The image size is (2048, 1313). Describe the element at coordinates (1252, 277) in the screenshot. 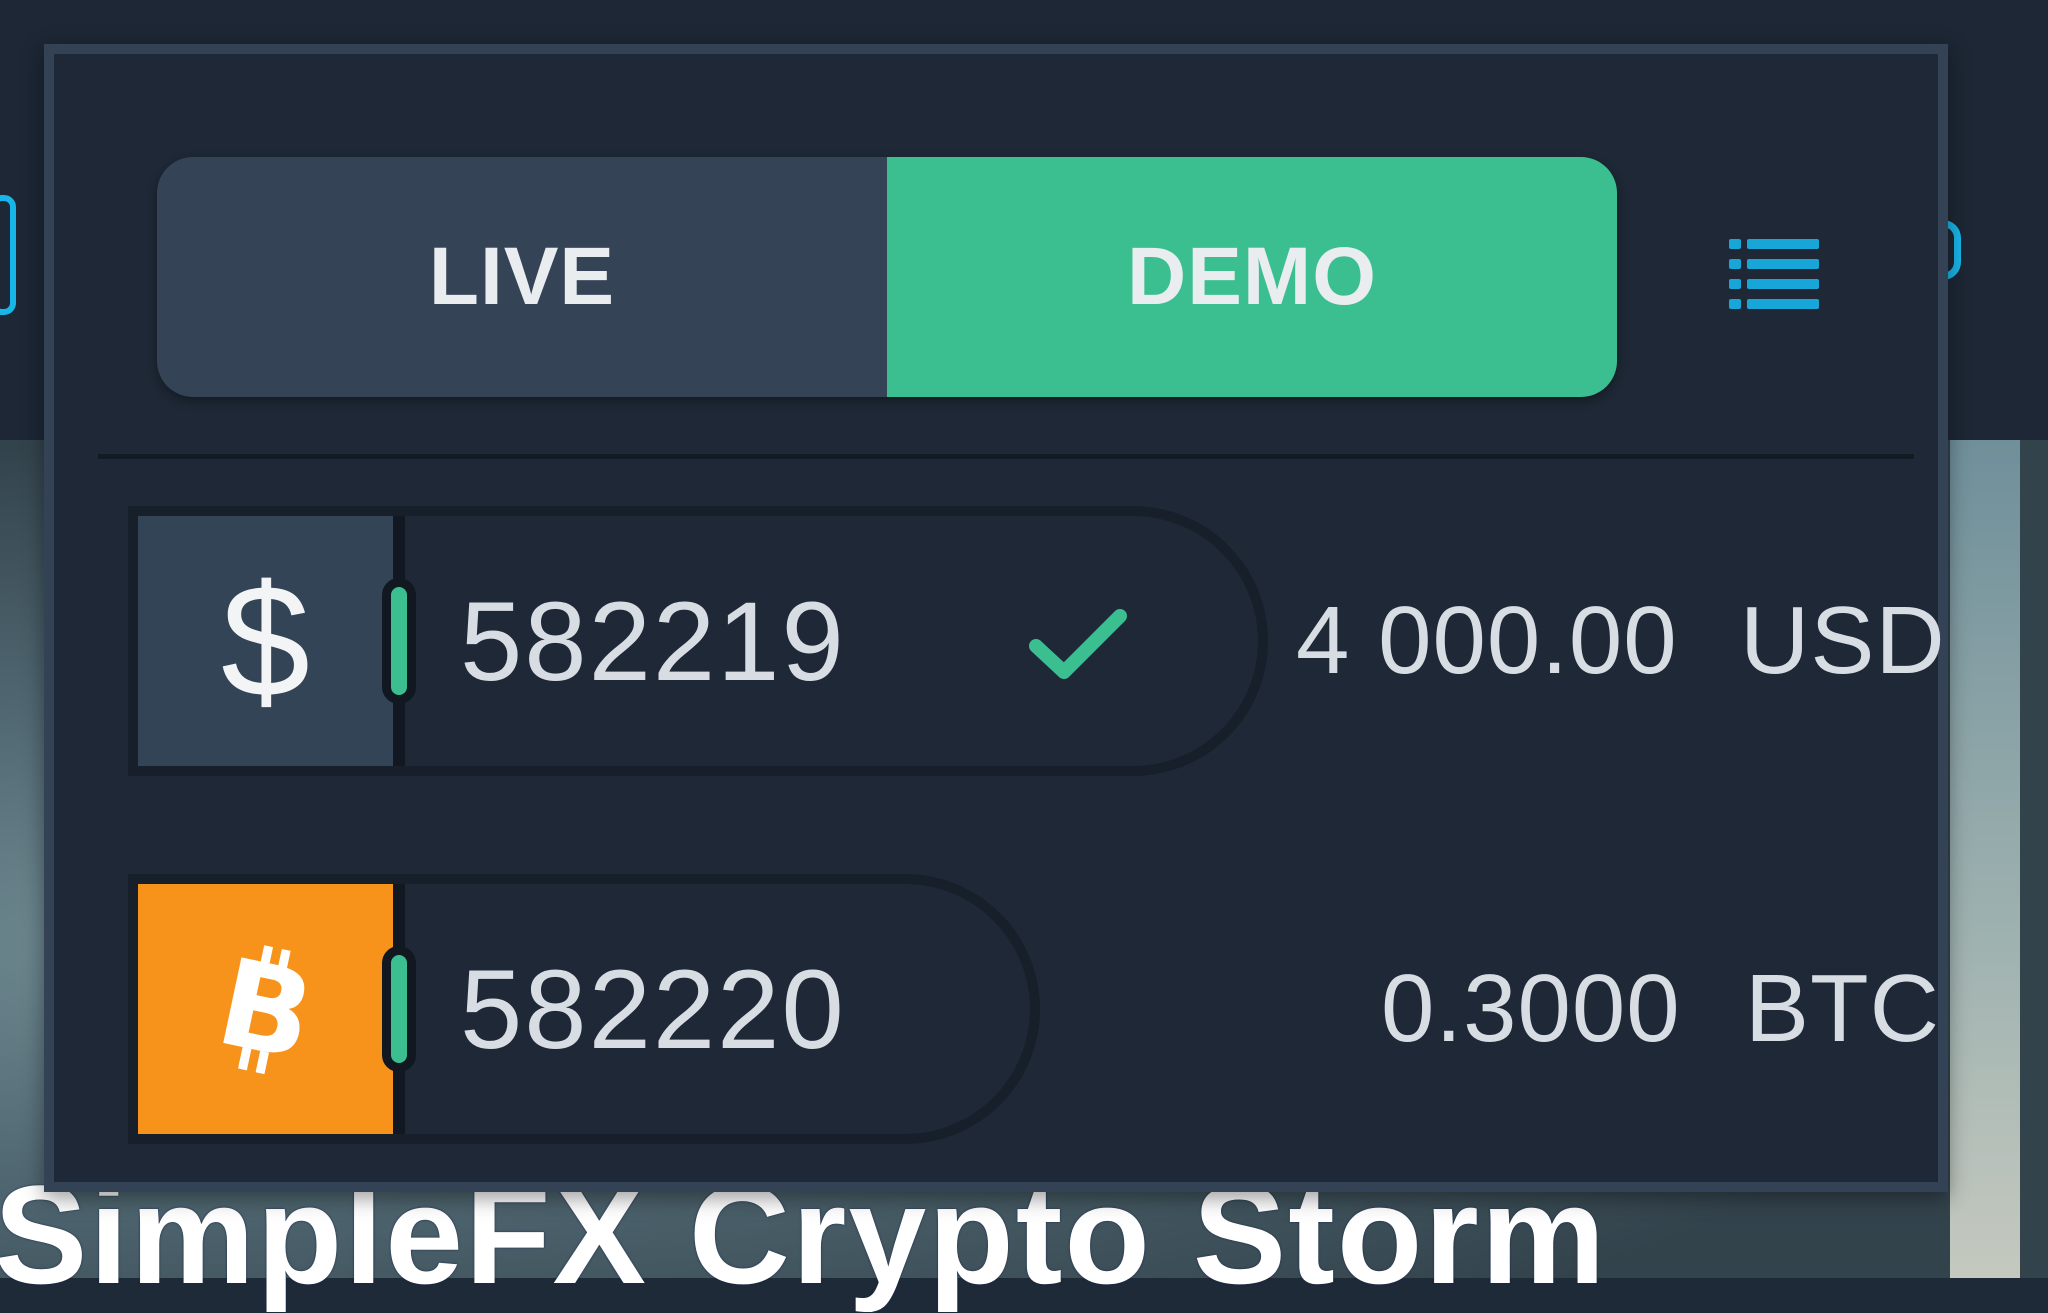

I see `demo-mode-button: DEMO` at that location.